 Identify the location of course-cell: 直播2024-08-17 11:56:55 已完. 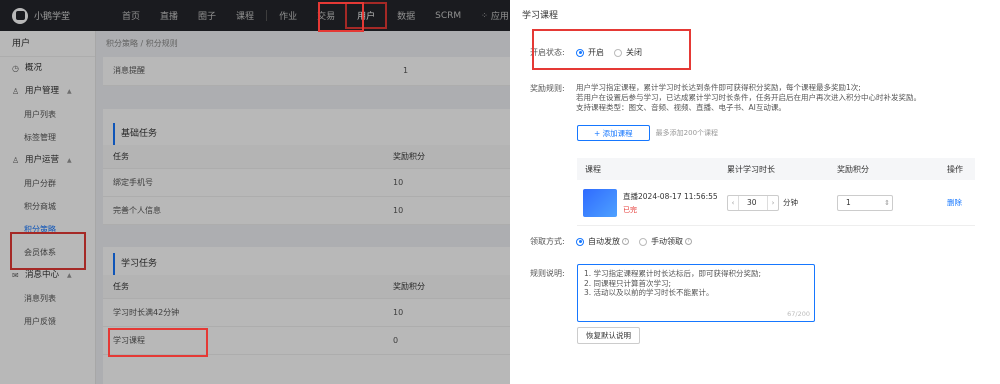
(652, 202).